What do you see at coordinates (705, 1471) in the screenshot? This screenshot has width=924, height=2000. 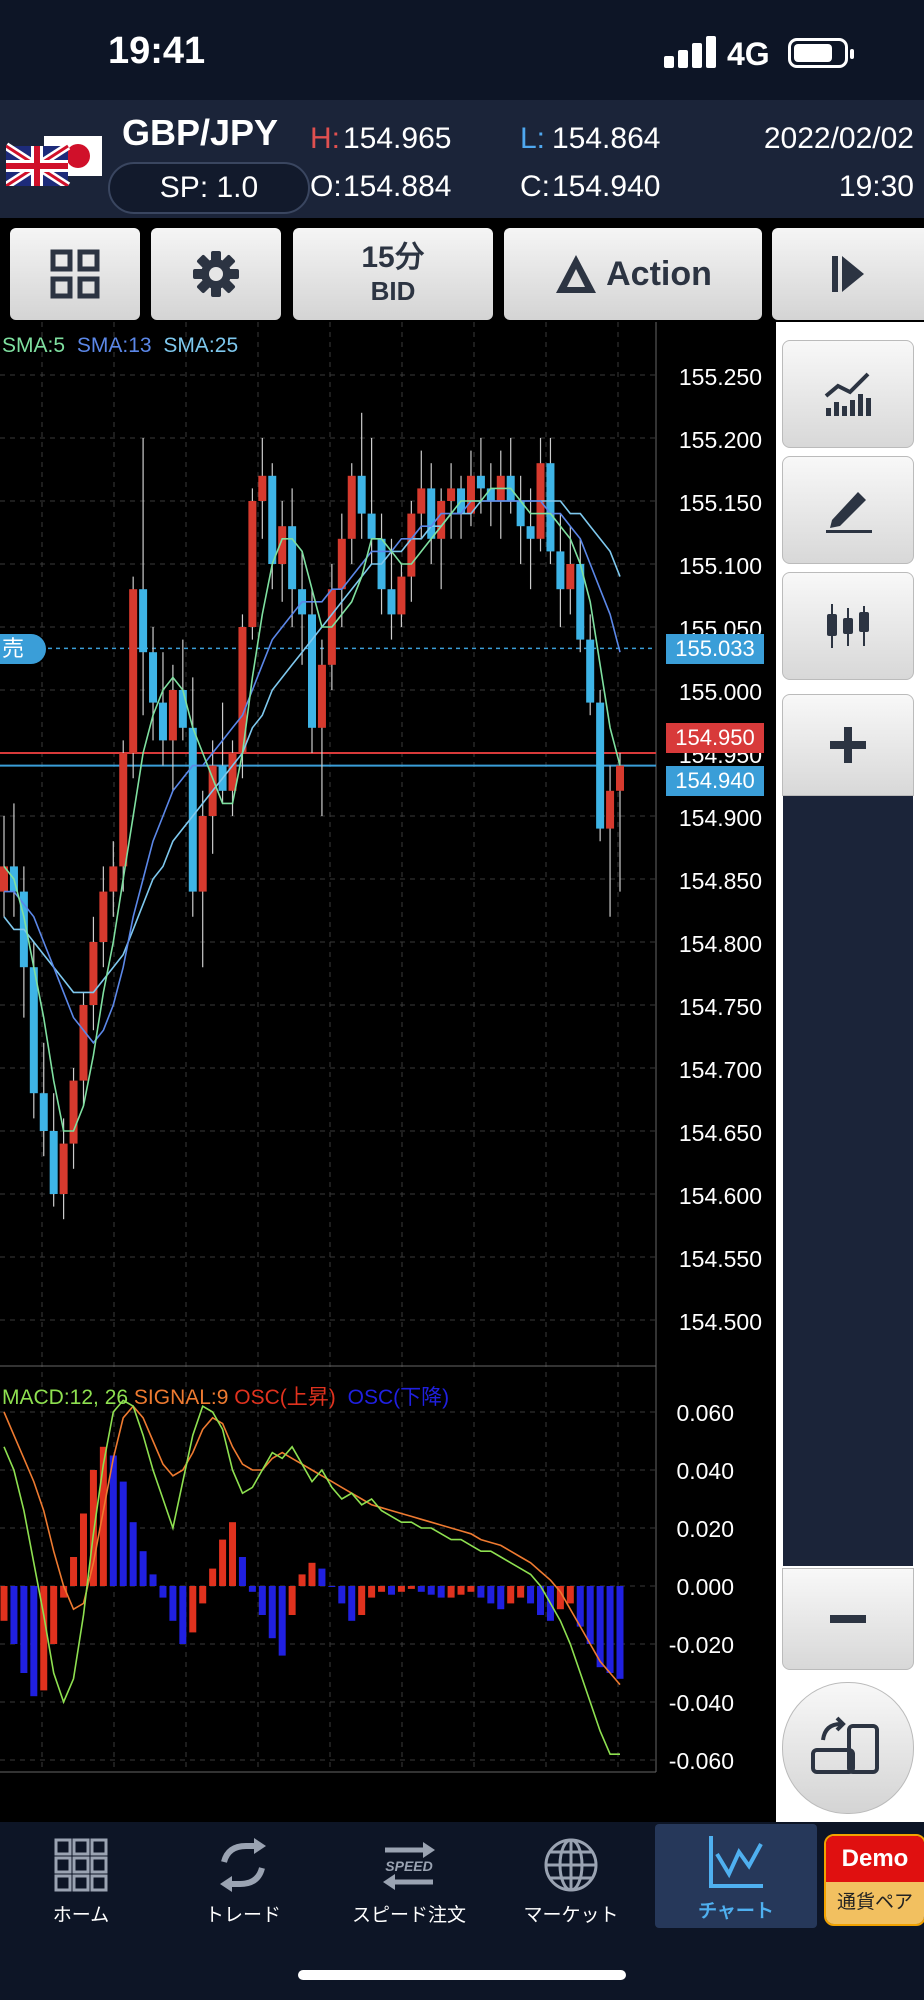 I see `macd-tick-label: 0.040` at bounding box center [705, 1471].